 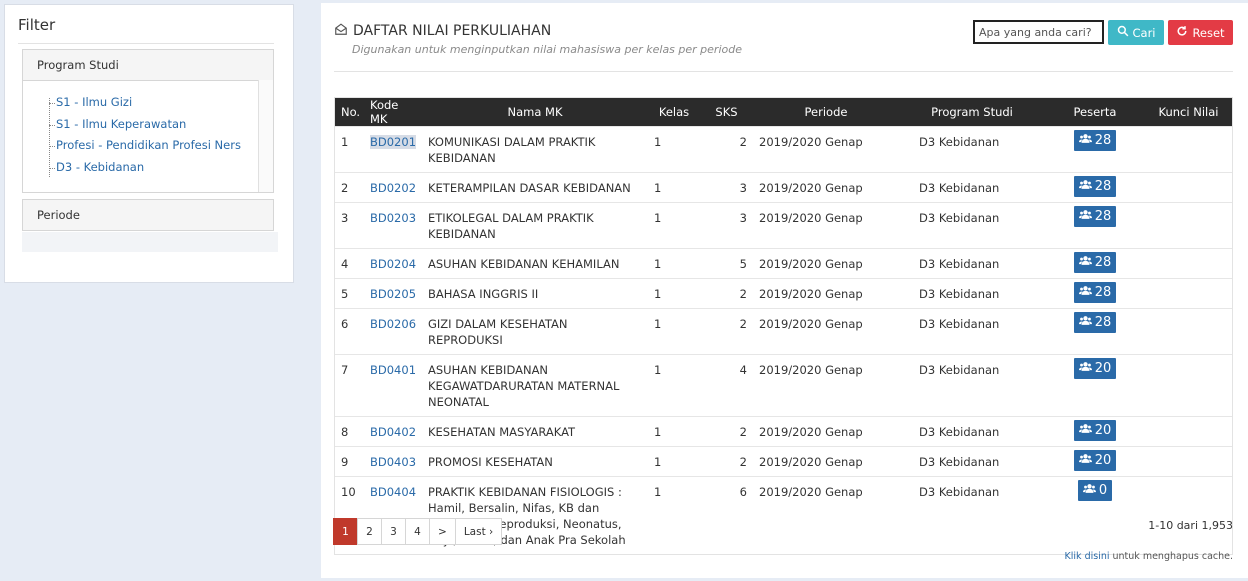 I want to click on page-link-4: 4, so click(x=417, y=531).